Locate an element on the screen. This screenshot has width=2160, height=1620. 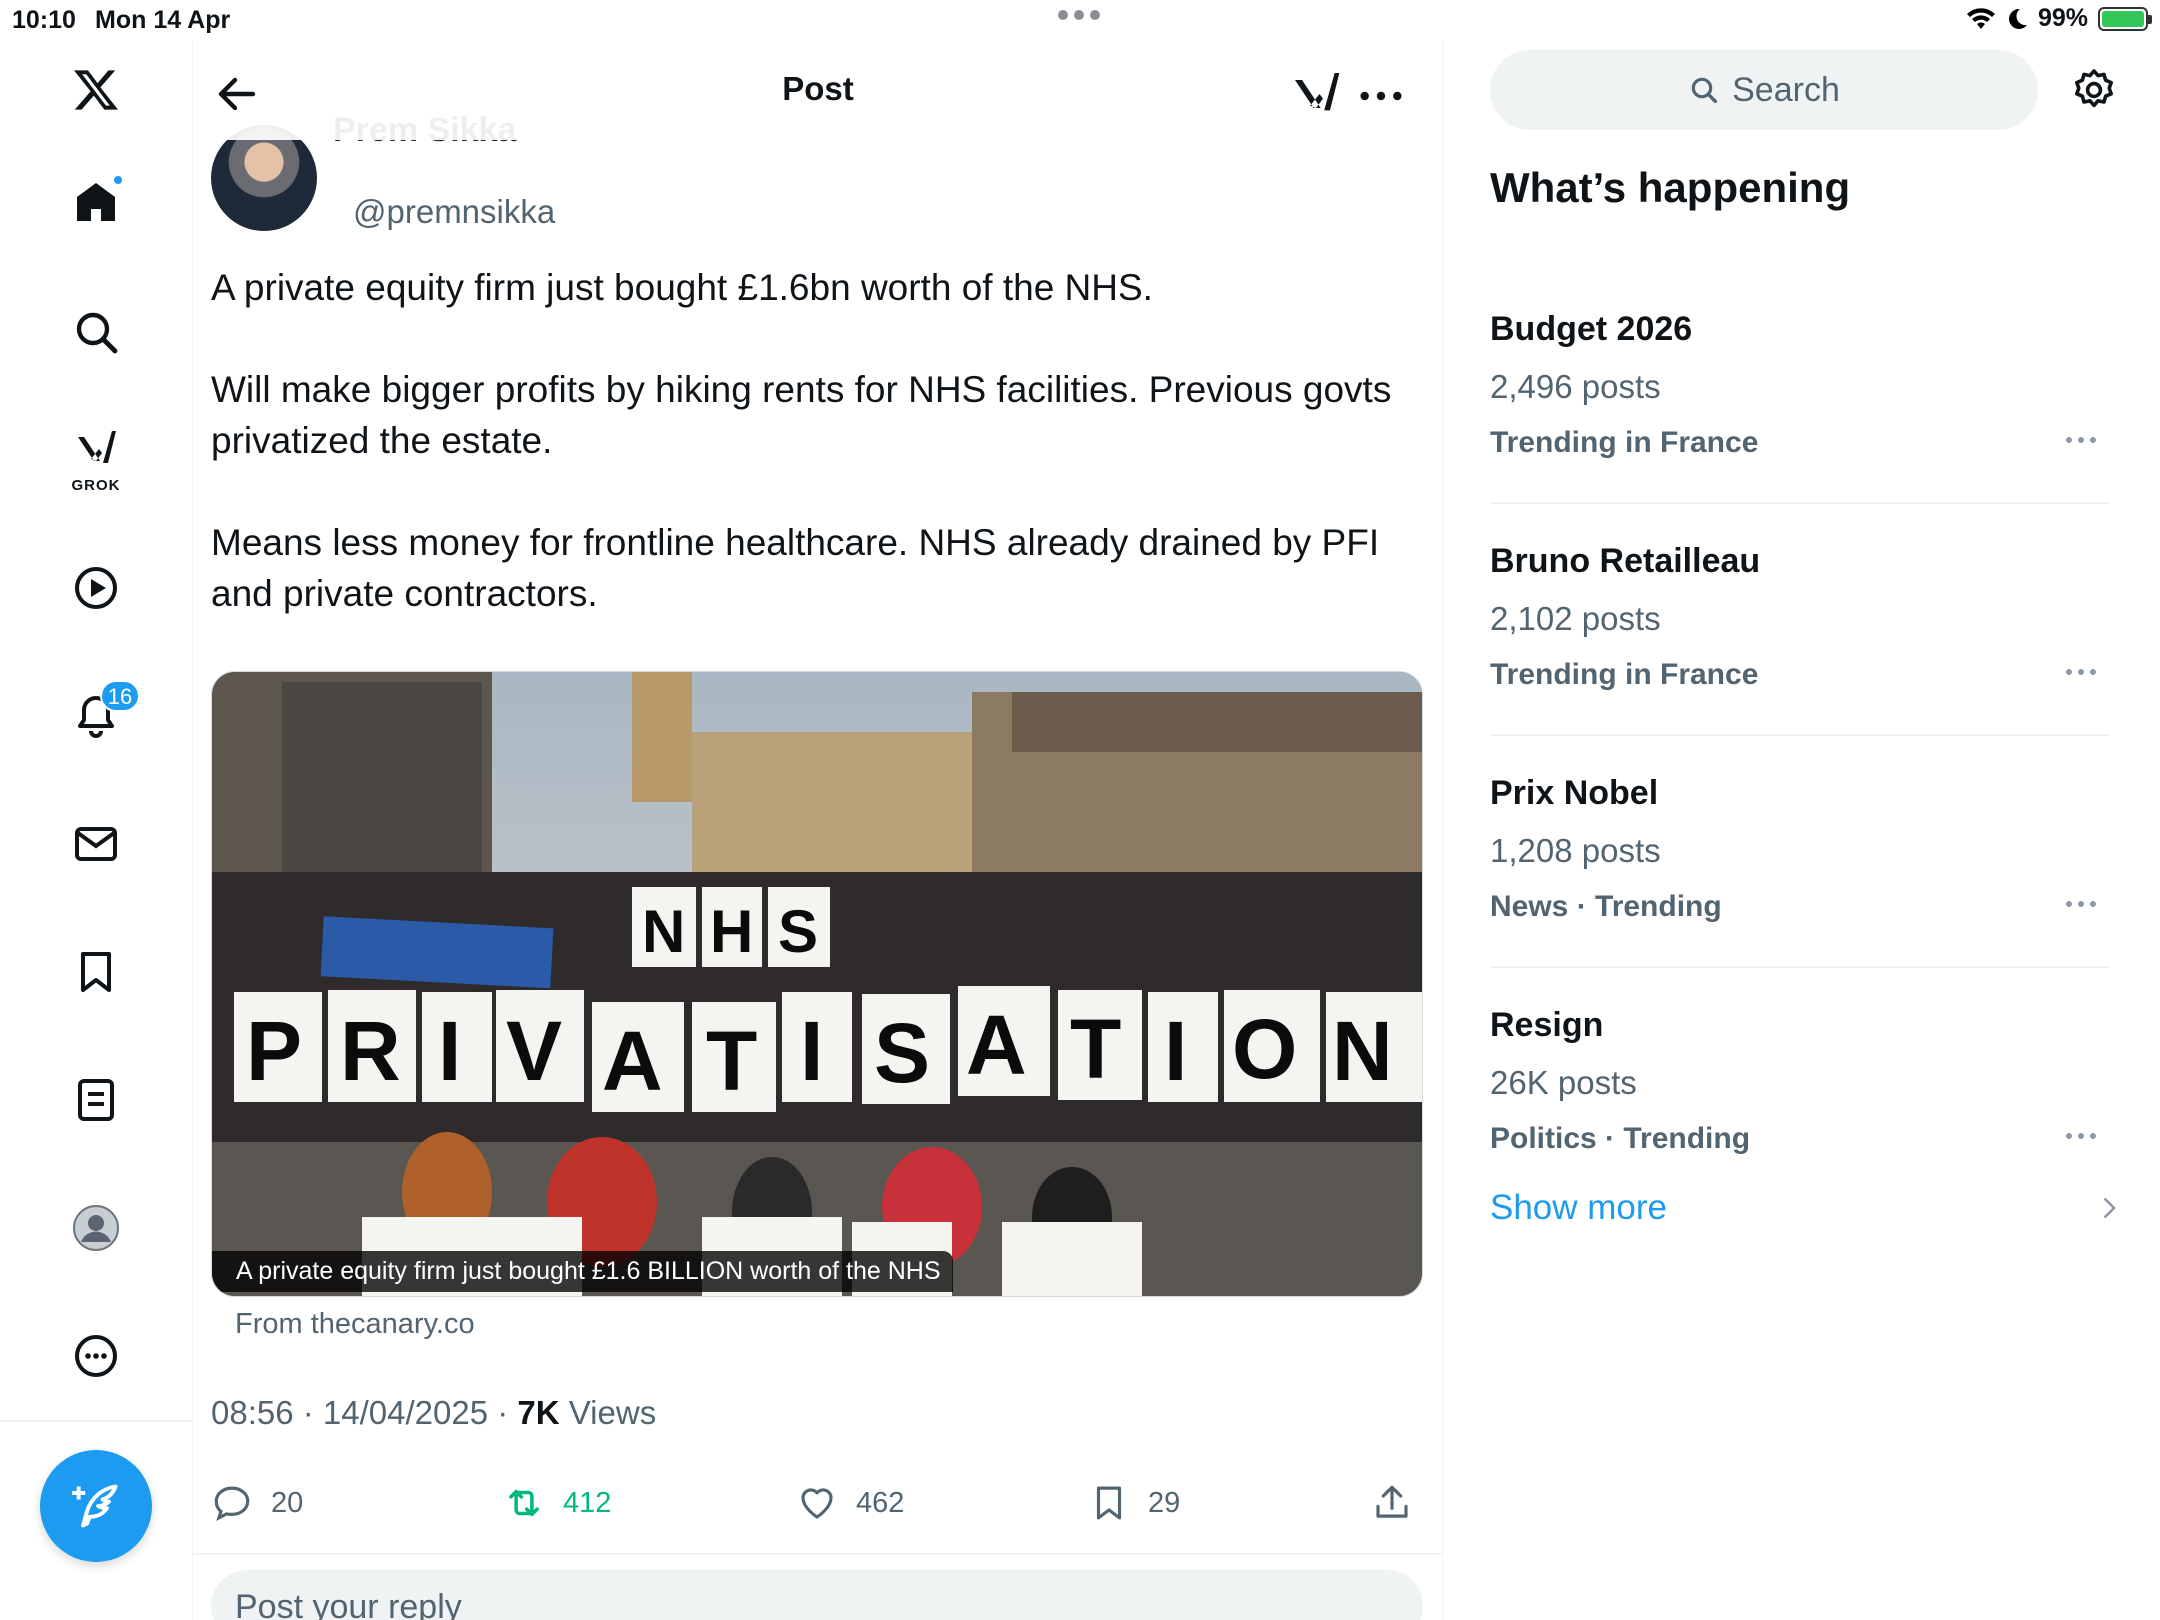
post-header: Post is located at coordinates (817, 90).